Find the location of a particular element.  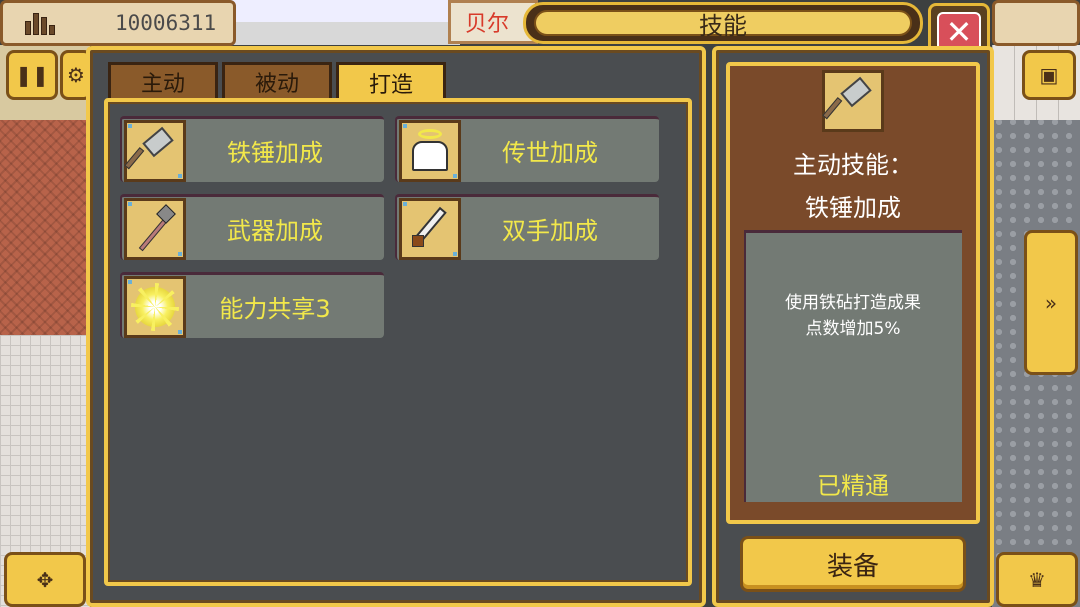

window-title-bar: 技能 is located at coordinates (723, 23).